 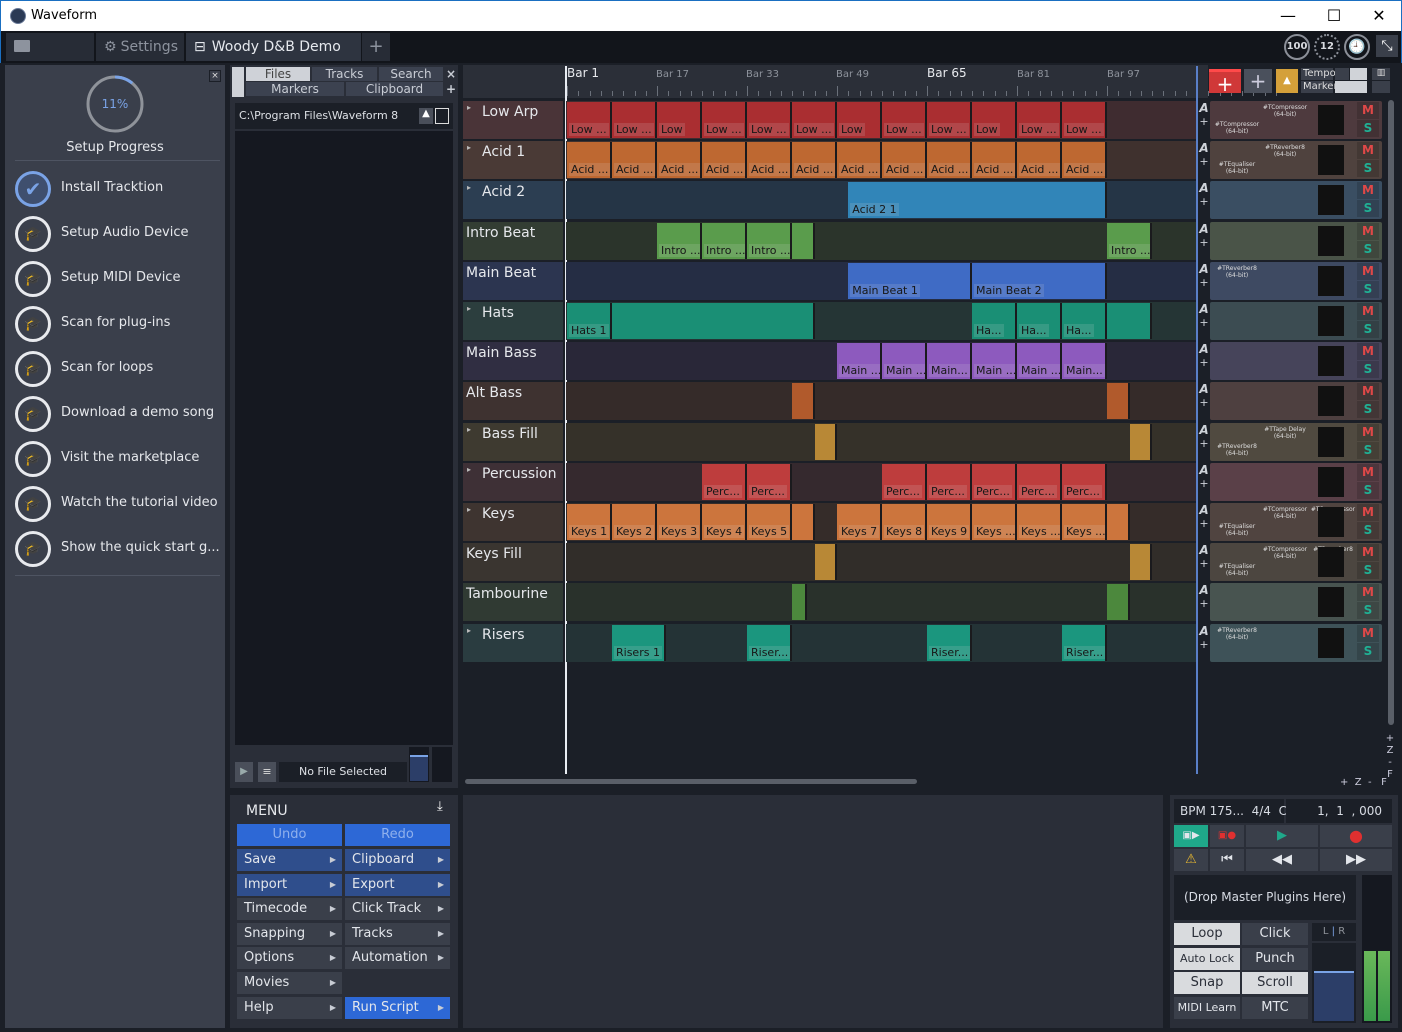 I want to click on track-name: Bass Fill, so click(x=510, y=434).